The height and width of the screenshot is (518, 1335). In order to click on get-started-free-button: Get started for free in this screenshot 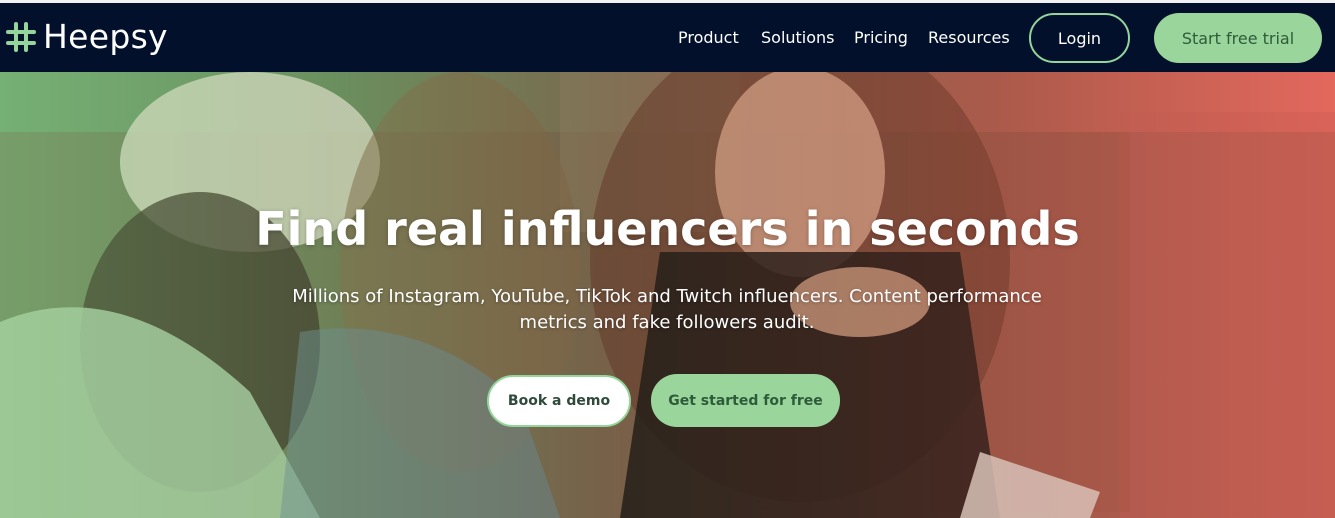, I will do `click(745, 400)`.